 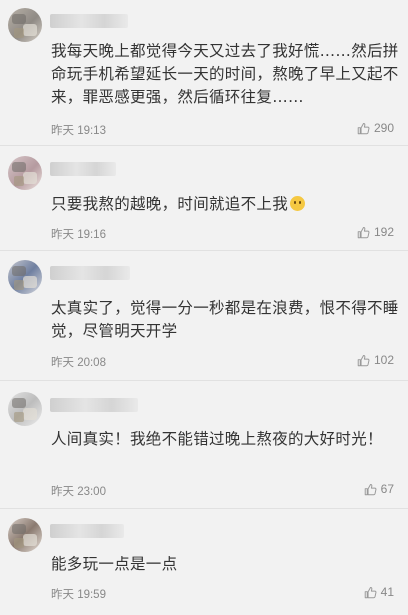 I want to click on comment-text: 太真实了，觉得一分一秒都是在浪费，恨不得不睡觉，尽管明天开学, so click(x=225, y=319).